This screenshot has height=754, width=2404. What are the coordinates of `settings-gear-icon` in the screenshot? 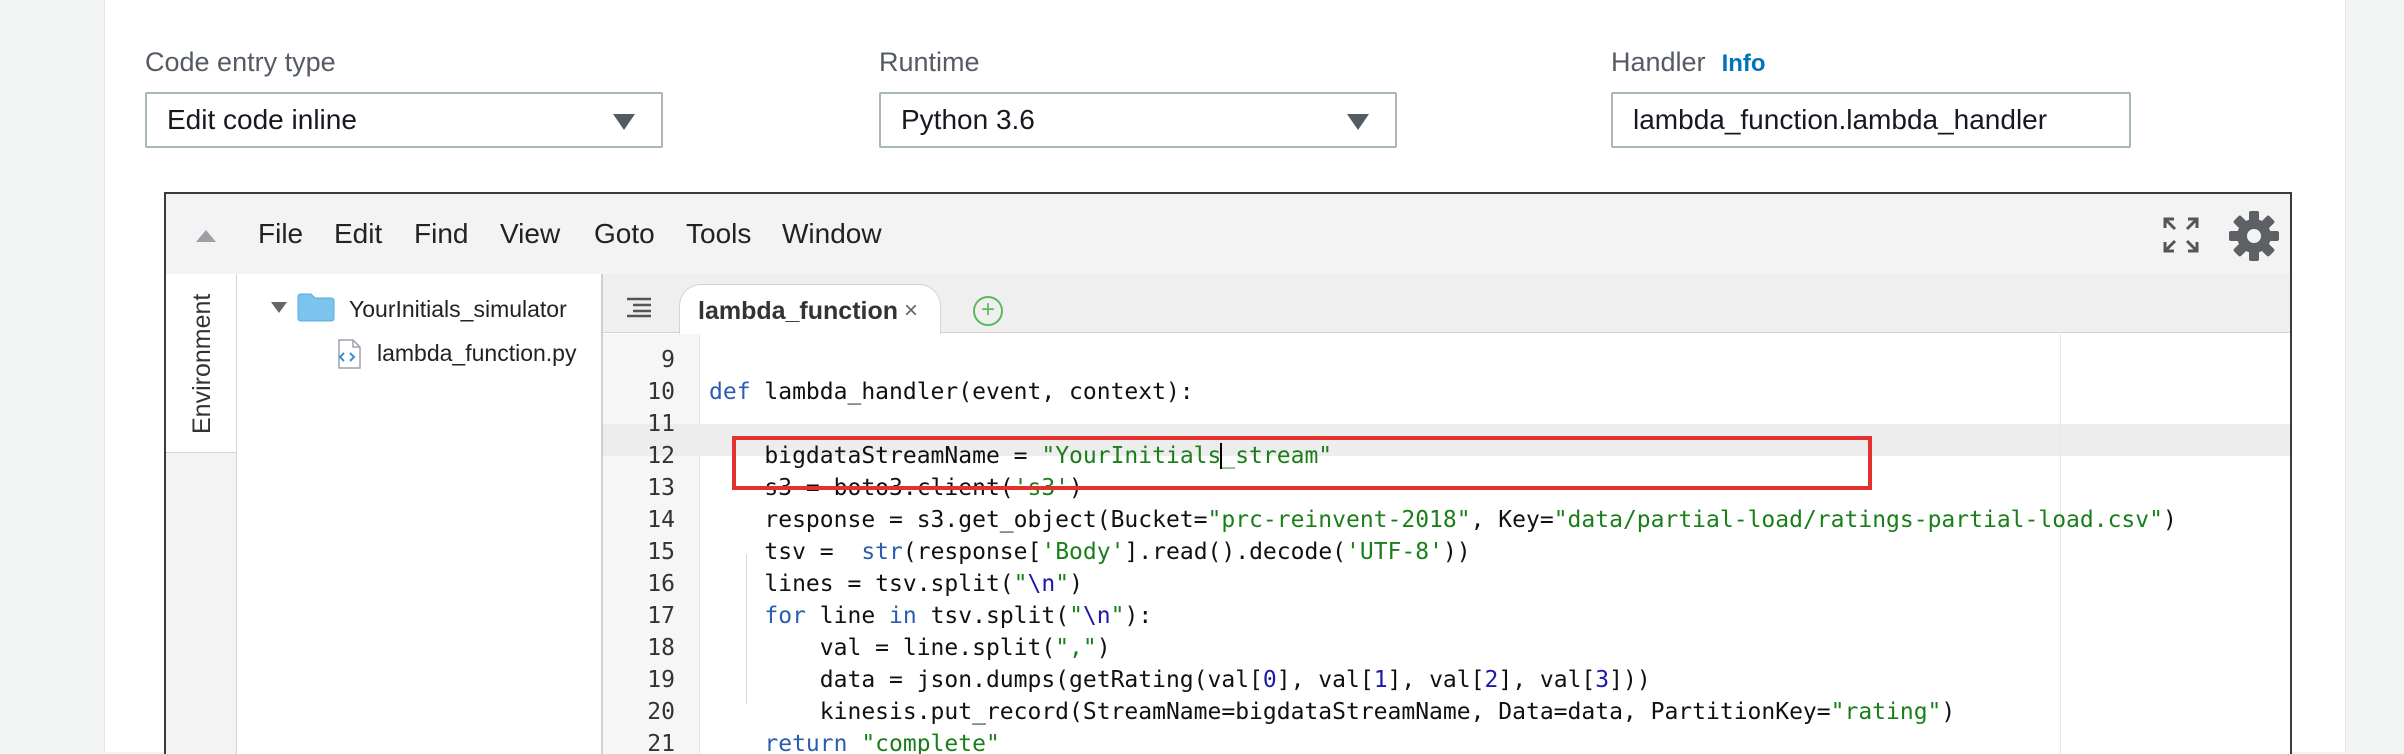 It's located at (2254, 236).